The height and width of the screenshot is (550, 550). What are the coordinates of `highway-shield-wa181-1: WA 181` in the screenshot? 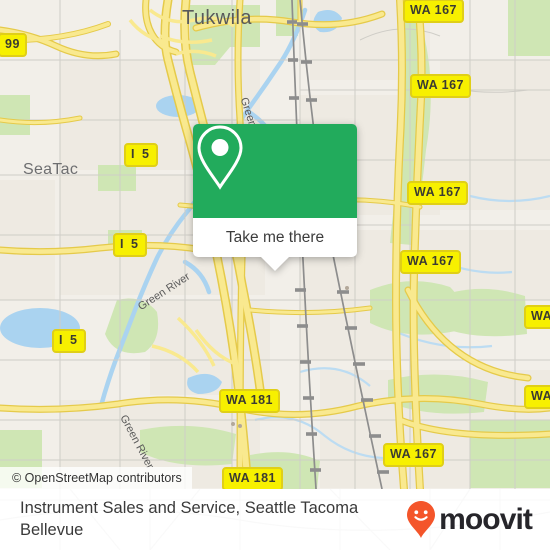 It's located at (250, 401).